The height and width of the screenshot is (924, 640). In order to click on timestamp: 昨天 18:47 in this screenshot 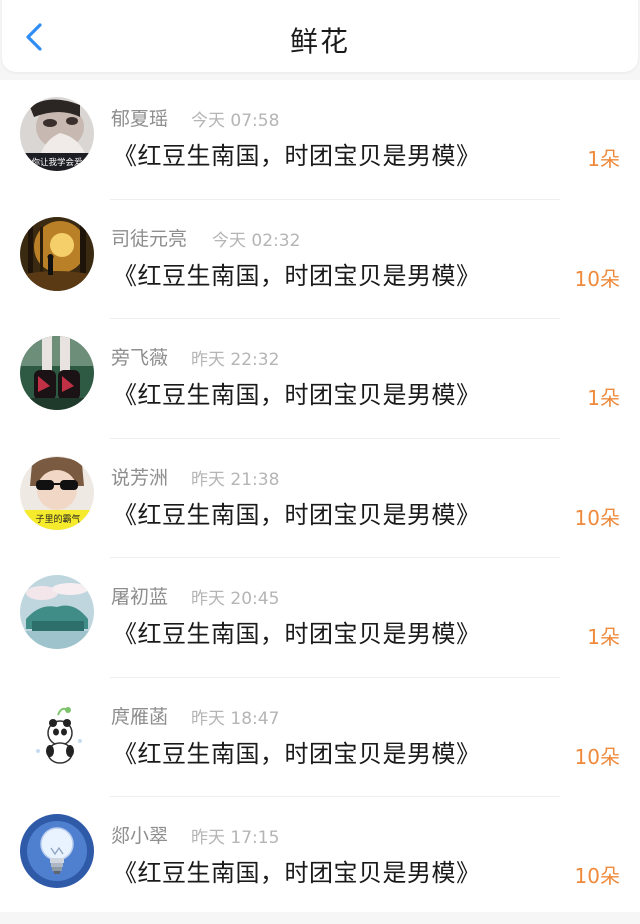, I will do `click(235, 718)`.